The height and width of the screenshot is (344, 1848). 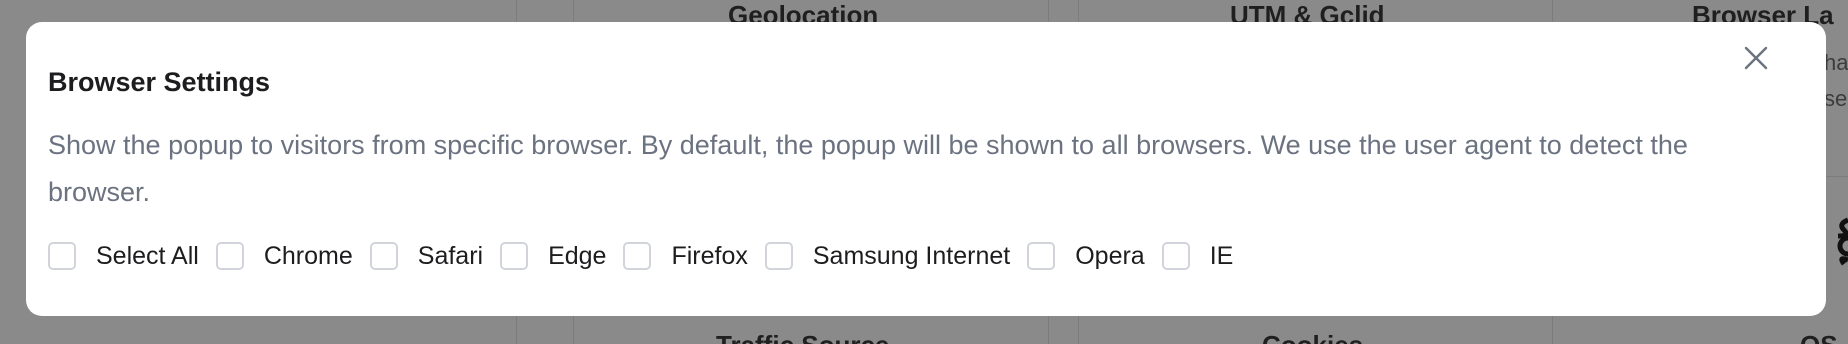 What do you see at coordinates (577, 255) in the screenshot?
I see `option-label: Edge` at bounding box center [577, 255].